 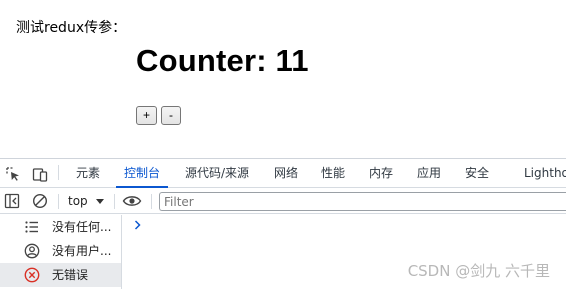 What do you see at coordinates (362, 201) in the screenshot?
I see `filter-input` at bounding box center [362, 201].